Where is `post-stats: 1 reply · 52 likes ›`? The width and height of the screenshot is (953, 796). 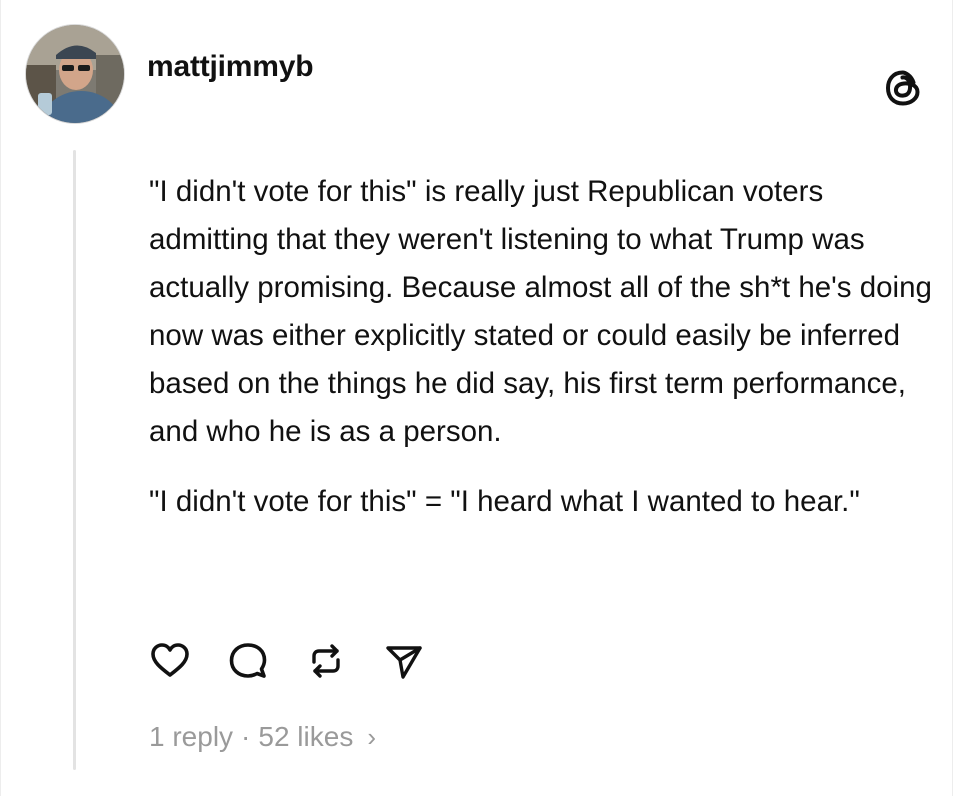
post-stats: 1 reply · 52 likes › is located at coordinates (262, 737).